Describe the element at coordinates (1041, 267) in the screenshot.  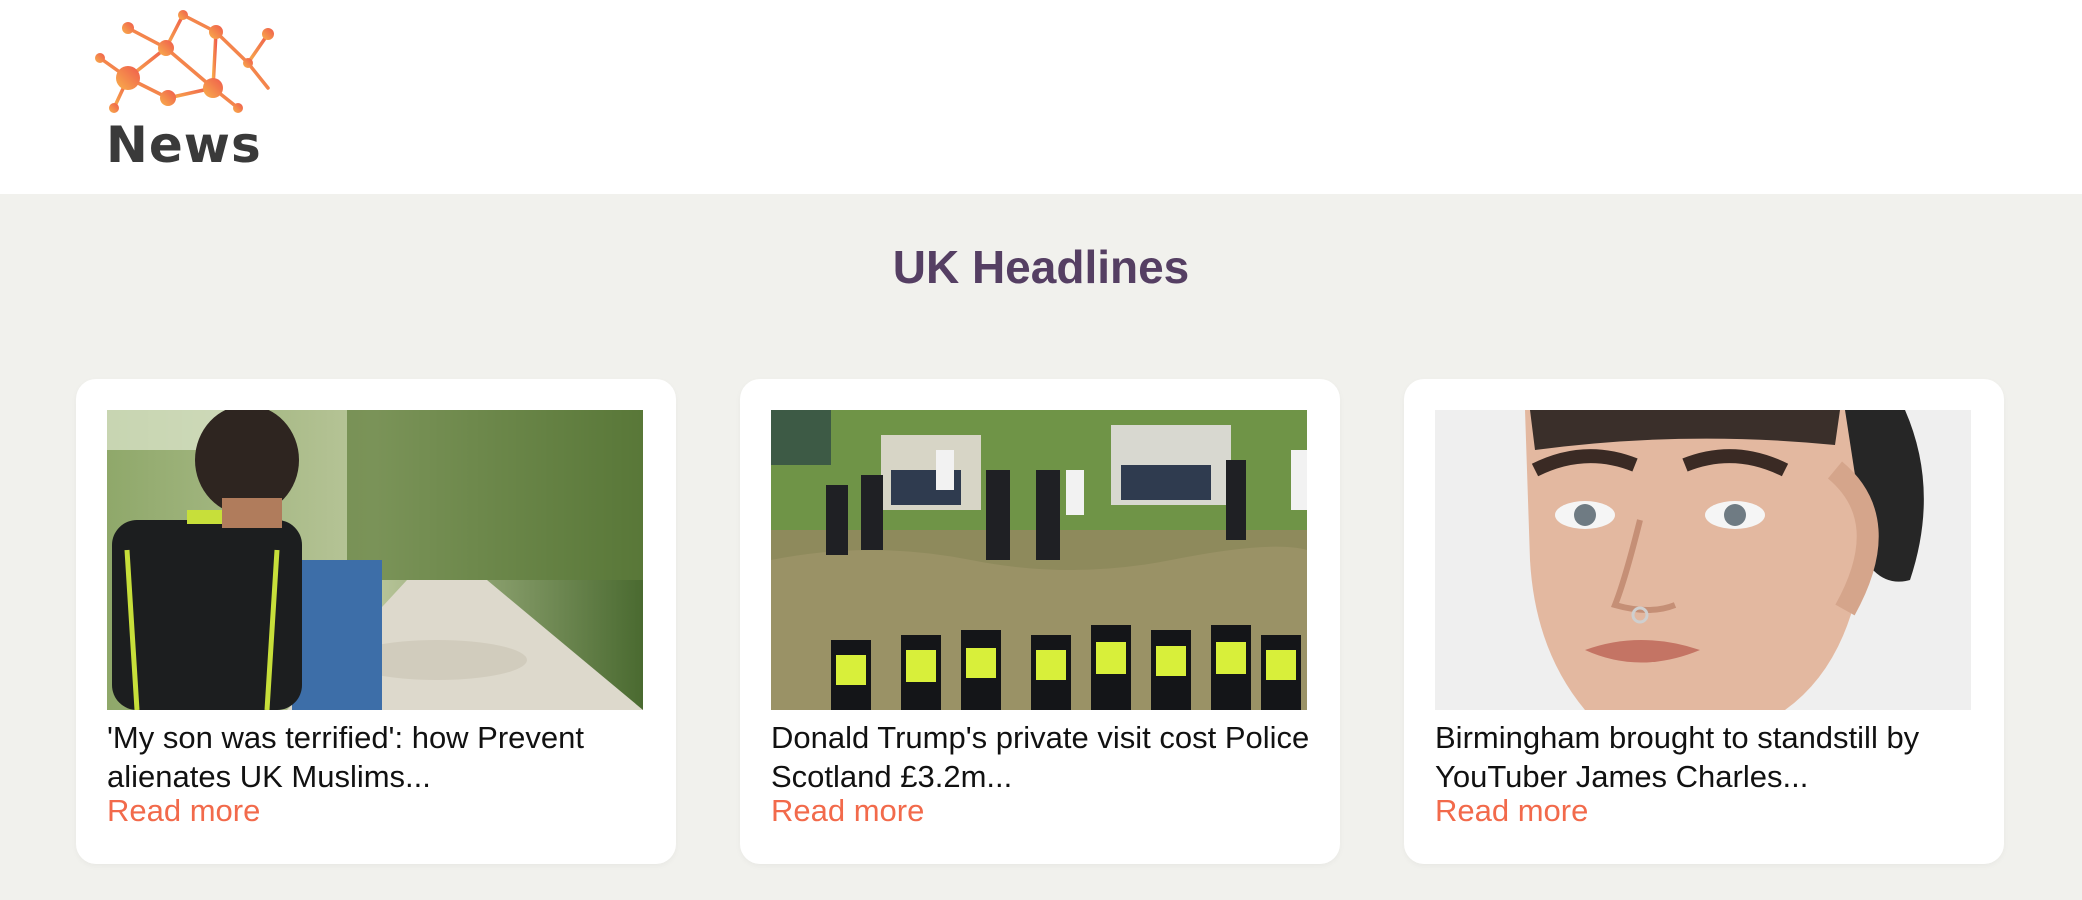
I see `section-title: UK Headlines` at that location.